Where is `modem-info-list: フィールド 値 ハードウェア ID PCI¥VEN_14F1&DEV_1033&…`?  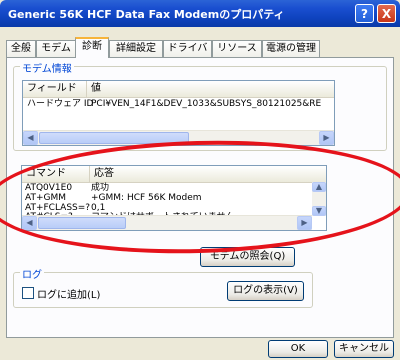 modem-info-list: フィールド 値 ハードウェア ID PCI¥VEN_14F1&DEV_1033&… is located at coordinates (178, 113).